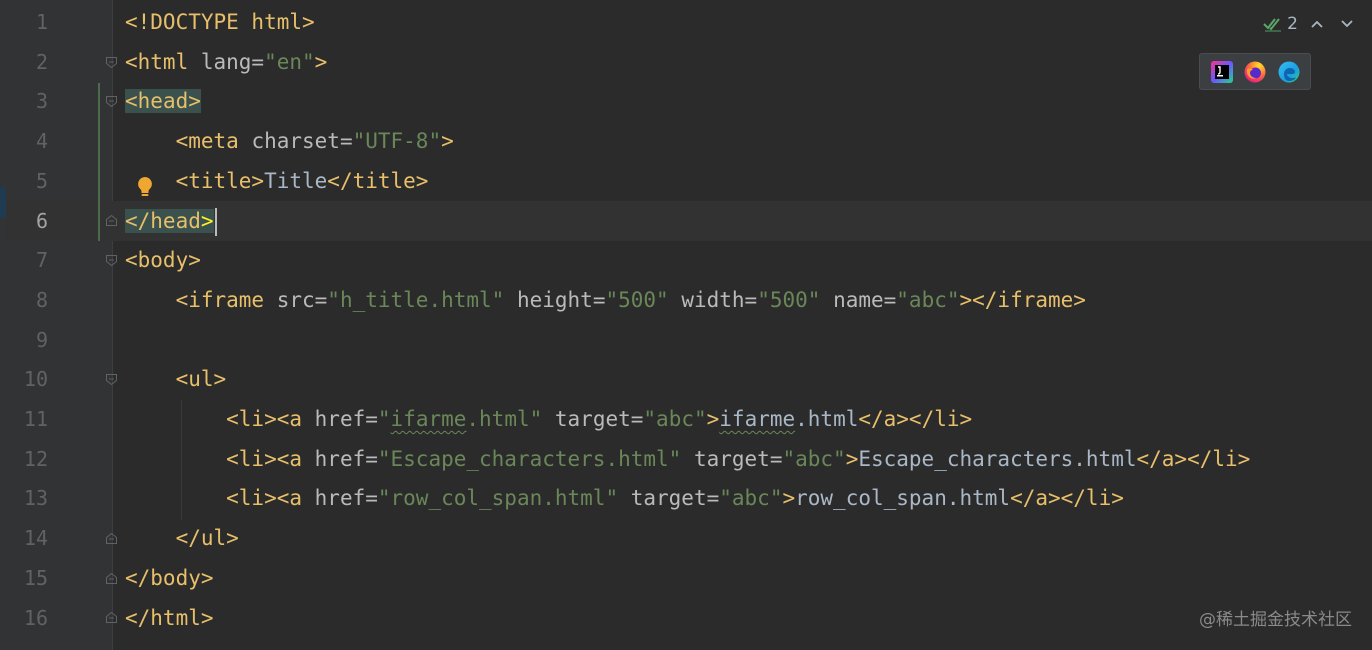 The height and width of the screenshot is (650, 1372). I want to click on code-token: src=, so click(302, 299).